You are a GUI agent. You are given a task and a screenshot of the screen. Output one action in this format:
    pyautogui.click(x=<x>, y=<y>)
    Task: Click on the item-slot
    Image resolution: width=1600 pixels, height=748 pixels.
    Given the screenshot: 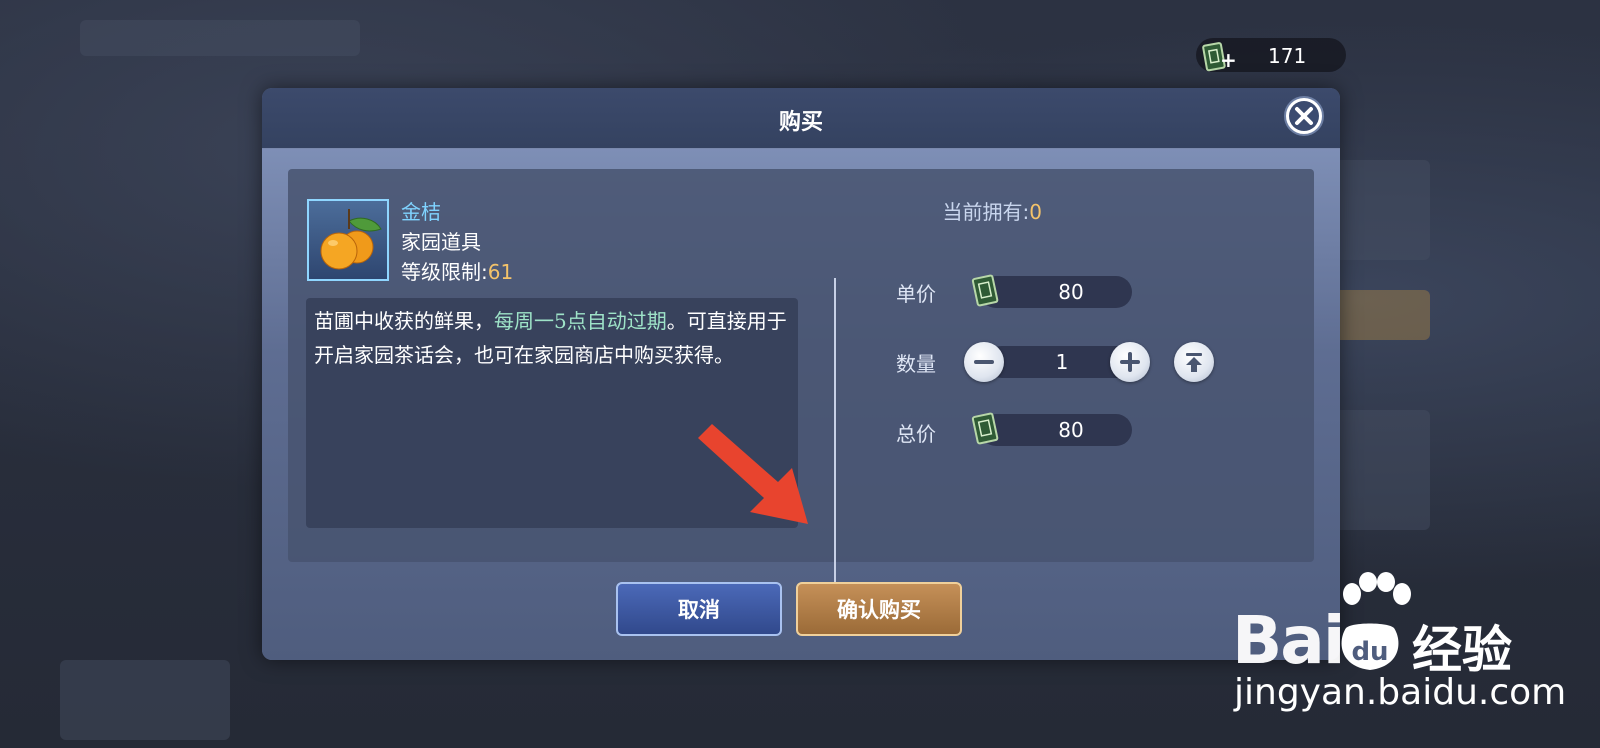 What is the action you would take?
    pyautogui.click(x=348, y=240)
    